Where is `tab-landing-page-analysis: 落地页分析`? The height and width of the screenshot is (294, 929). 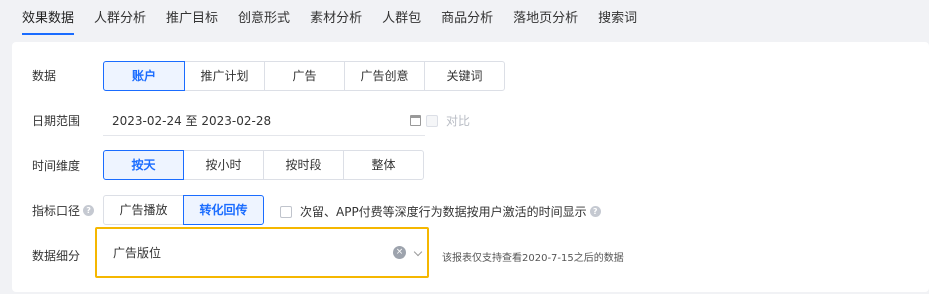 tab-landing-page-analysis: 落地页分析 is located at coordinates (545, 18).